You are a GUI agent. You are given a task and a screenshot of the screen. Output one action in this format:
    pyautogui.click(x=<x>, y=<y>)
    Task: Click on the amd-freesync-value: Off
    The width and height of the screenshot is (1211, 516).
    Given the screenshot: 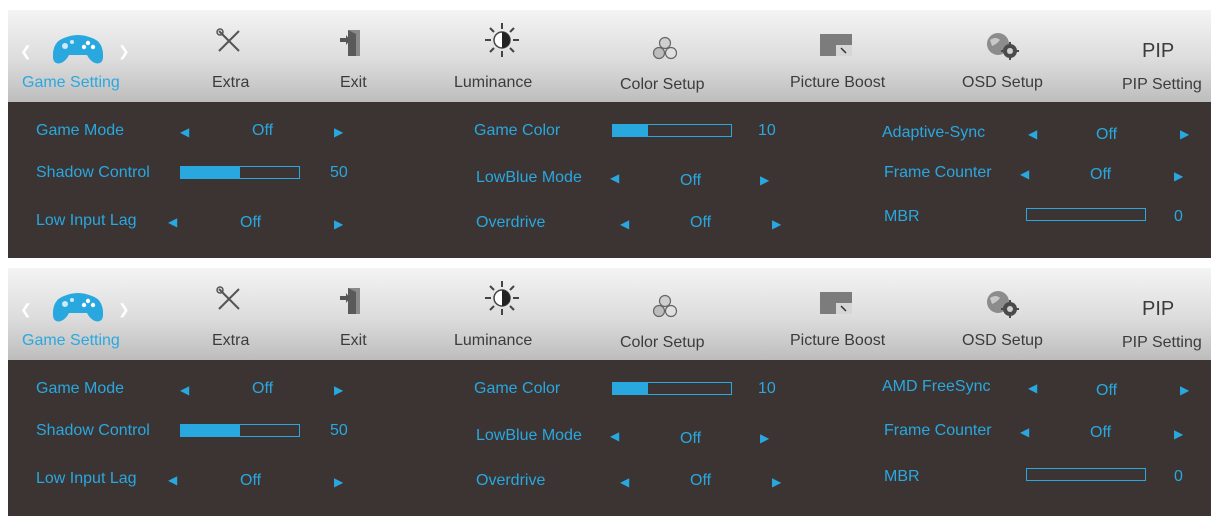 What is the action you would take?
    pyautogui.click(x=1106, y=391)
    